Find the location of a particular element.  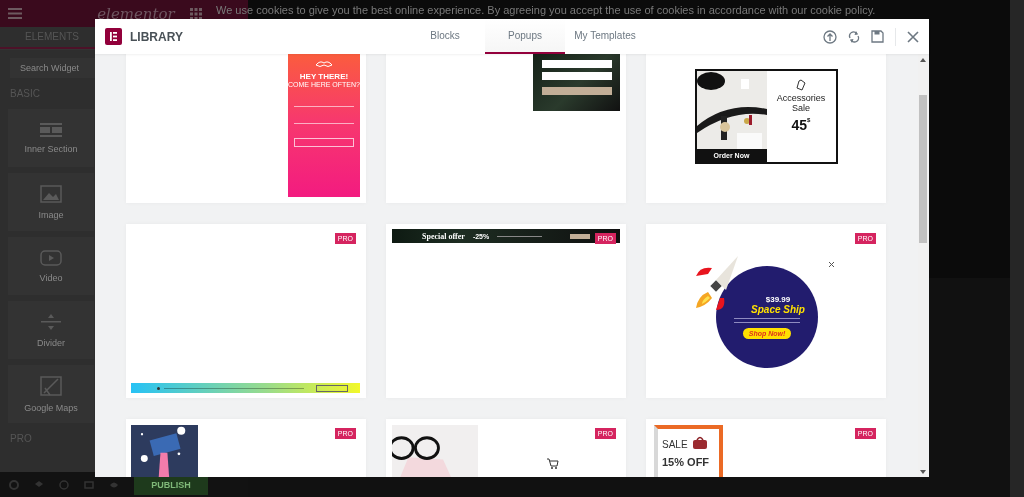

cookie-notice: We use cookies to give you the best online experience. By agreeing you accept the use of cookies in accordance with our cookie policy. is located at coordinates (546, 10).